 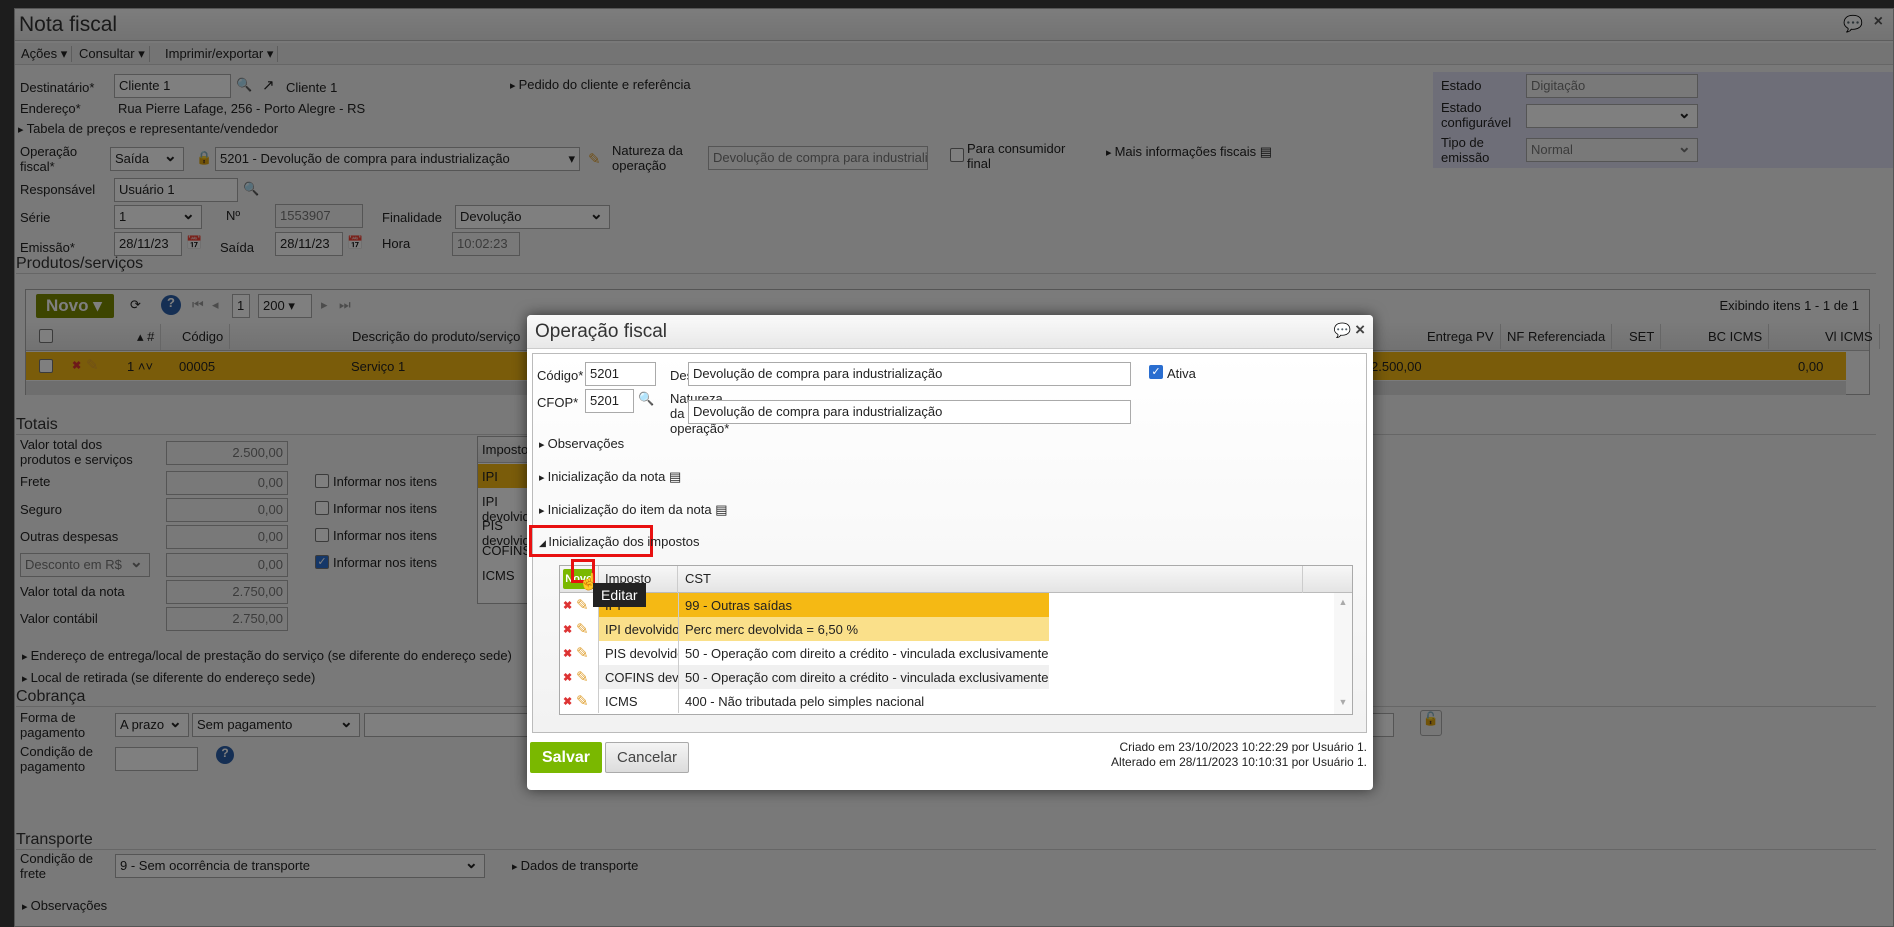 I want to click on impostos-grid-header: Novo Imposto CST, so click(x=956, y=579).